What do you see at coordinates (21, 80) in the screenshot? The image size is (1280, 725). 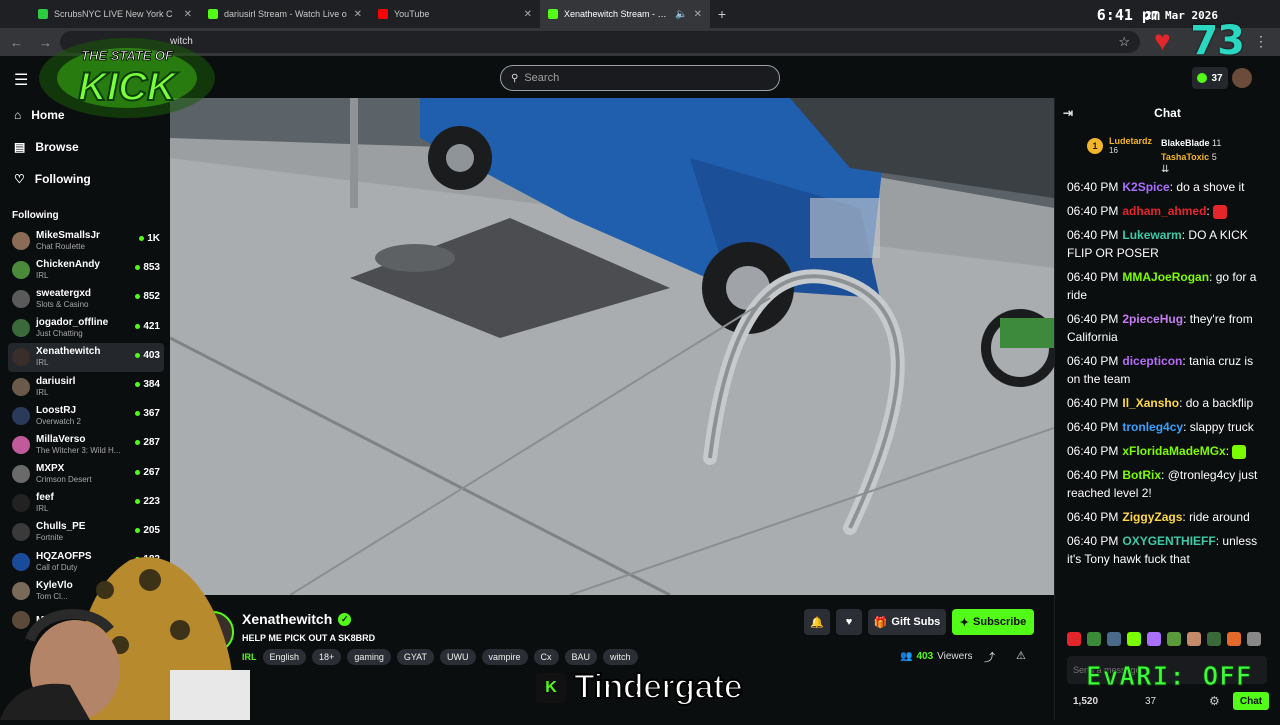 I see `hamburger-menu-icon: ☰` at bounding box center [21, 80].